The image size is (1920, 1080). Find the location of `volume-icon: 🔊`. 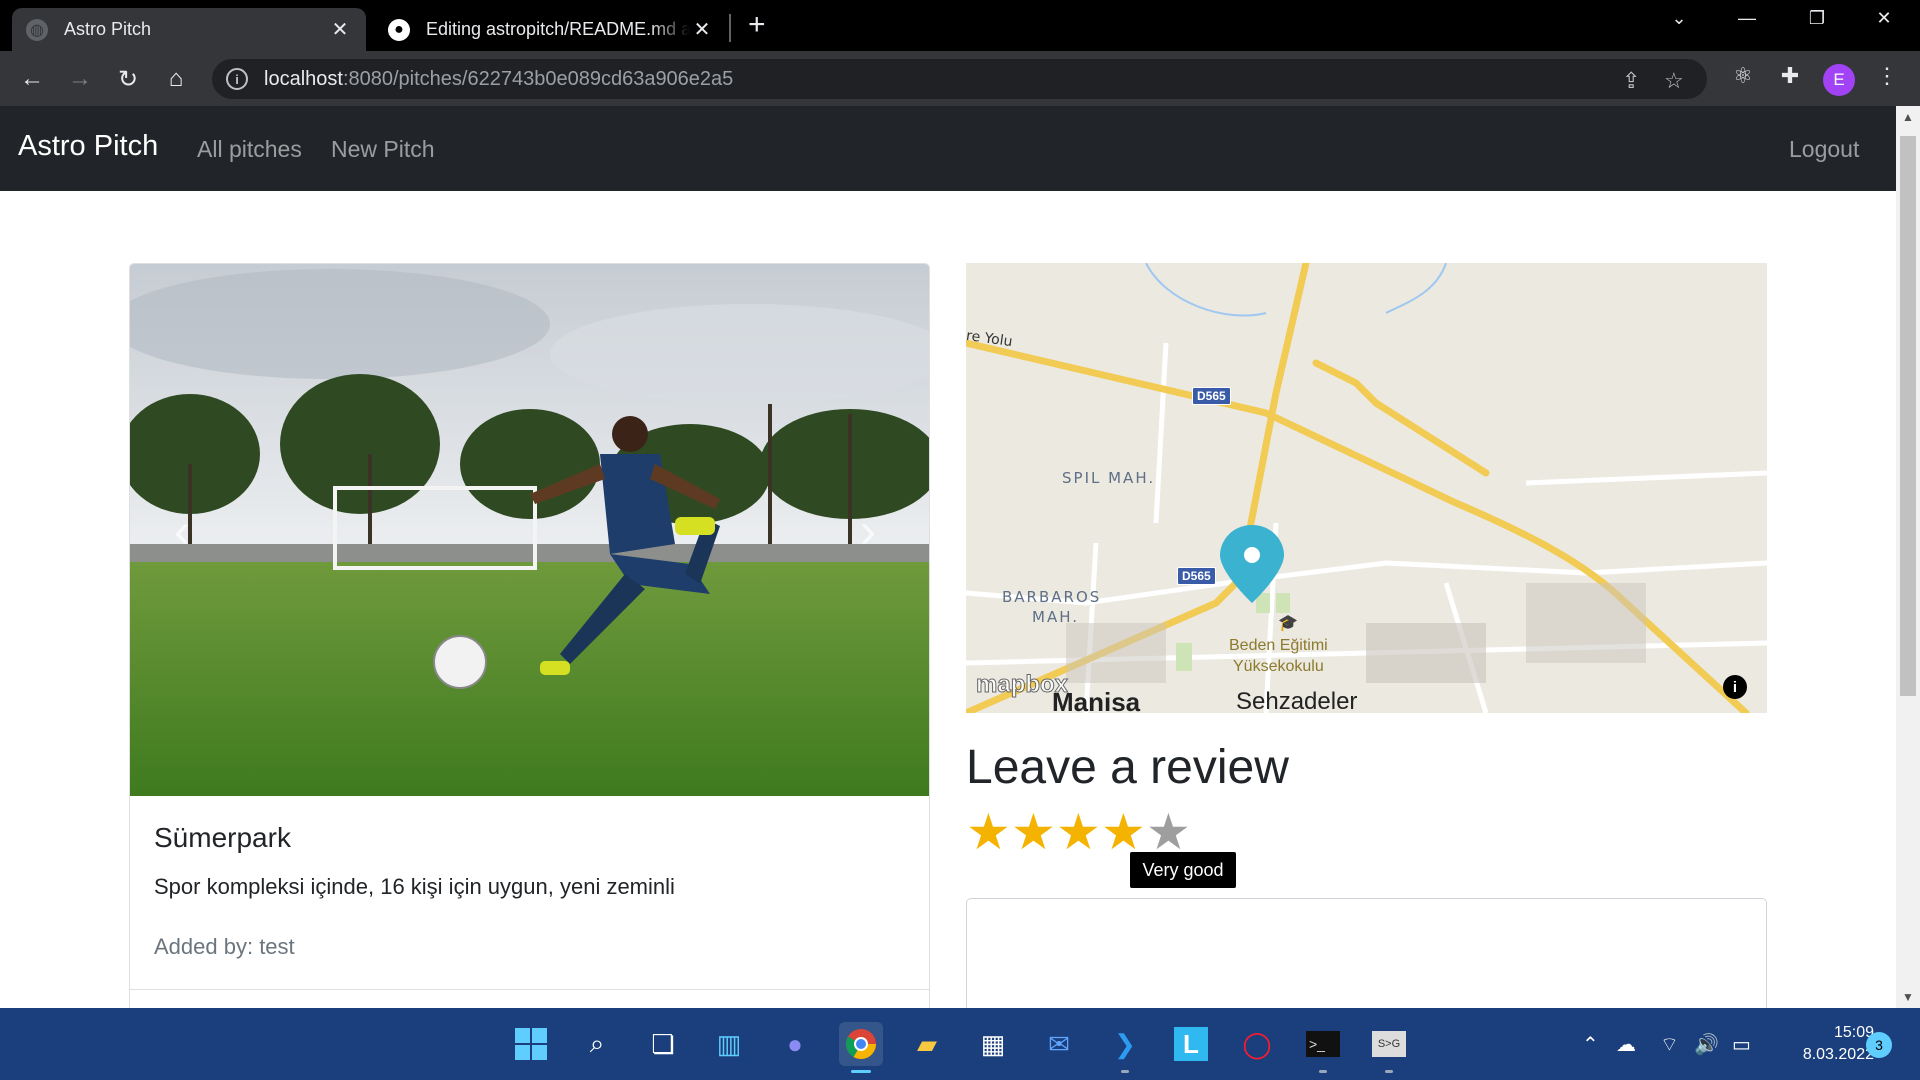

volume-icon: 🔊 is located at coordinates (1706, 1044).